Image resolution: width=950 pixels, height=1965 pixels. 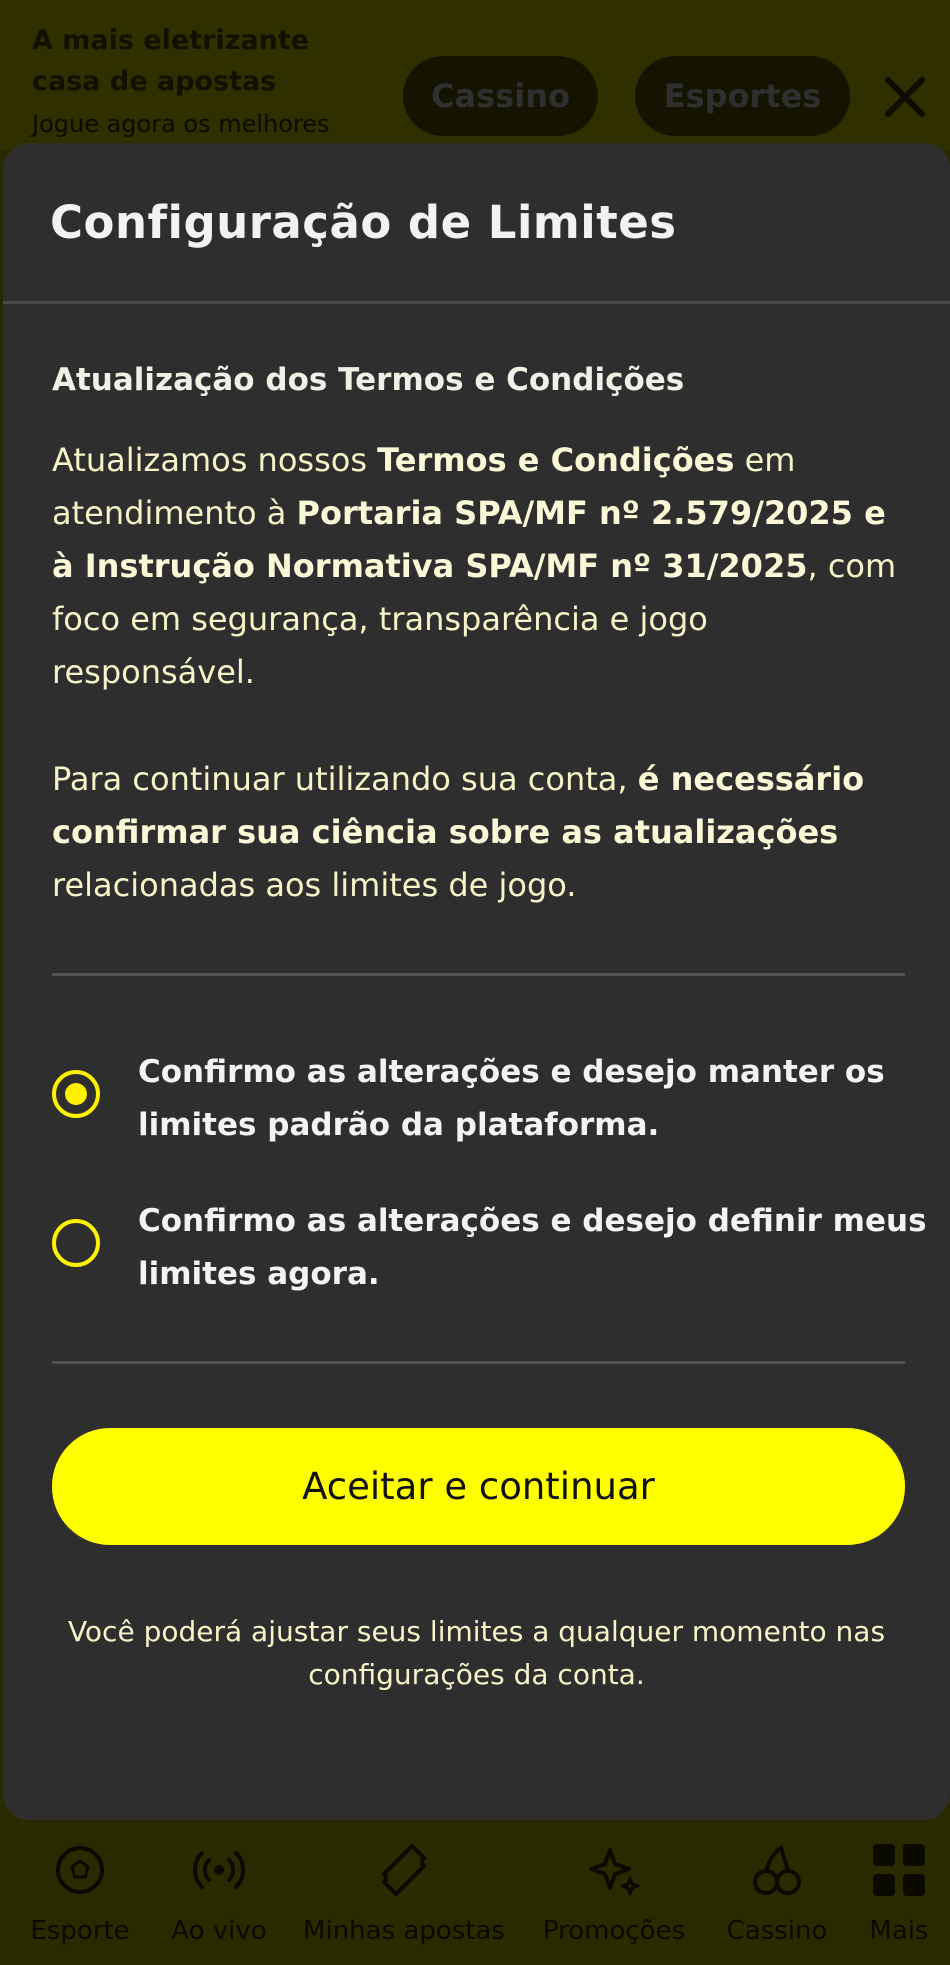 I want to click on nav-label: Cassino, so click(x=777, y=1931).